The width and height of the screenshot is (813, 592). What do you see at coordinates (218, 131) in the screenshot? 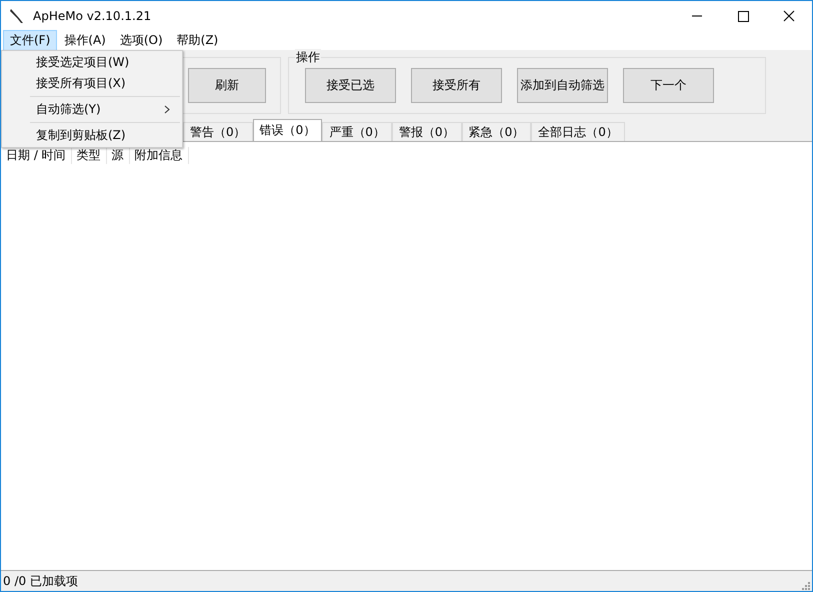
I see `tab: 警告（0）` at bounding box center [218, 131].